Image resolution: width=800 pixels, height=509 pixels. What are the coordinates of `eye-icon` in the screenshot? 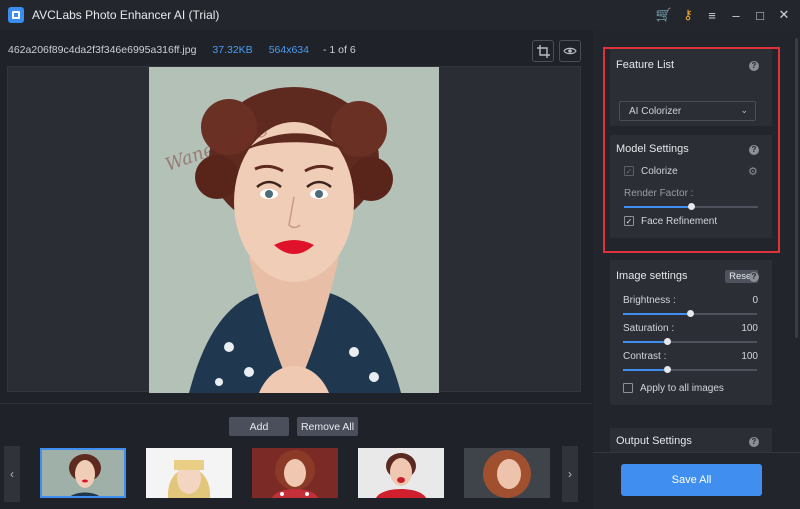 It's located at (570, 51).